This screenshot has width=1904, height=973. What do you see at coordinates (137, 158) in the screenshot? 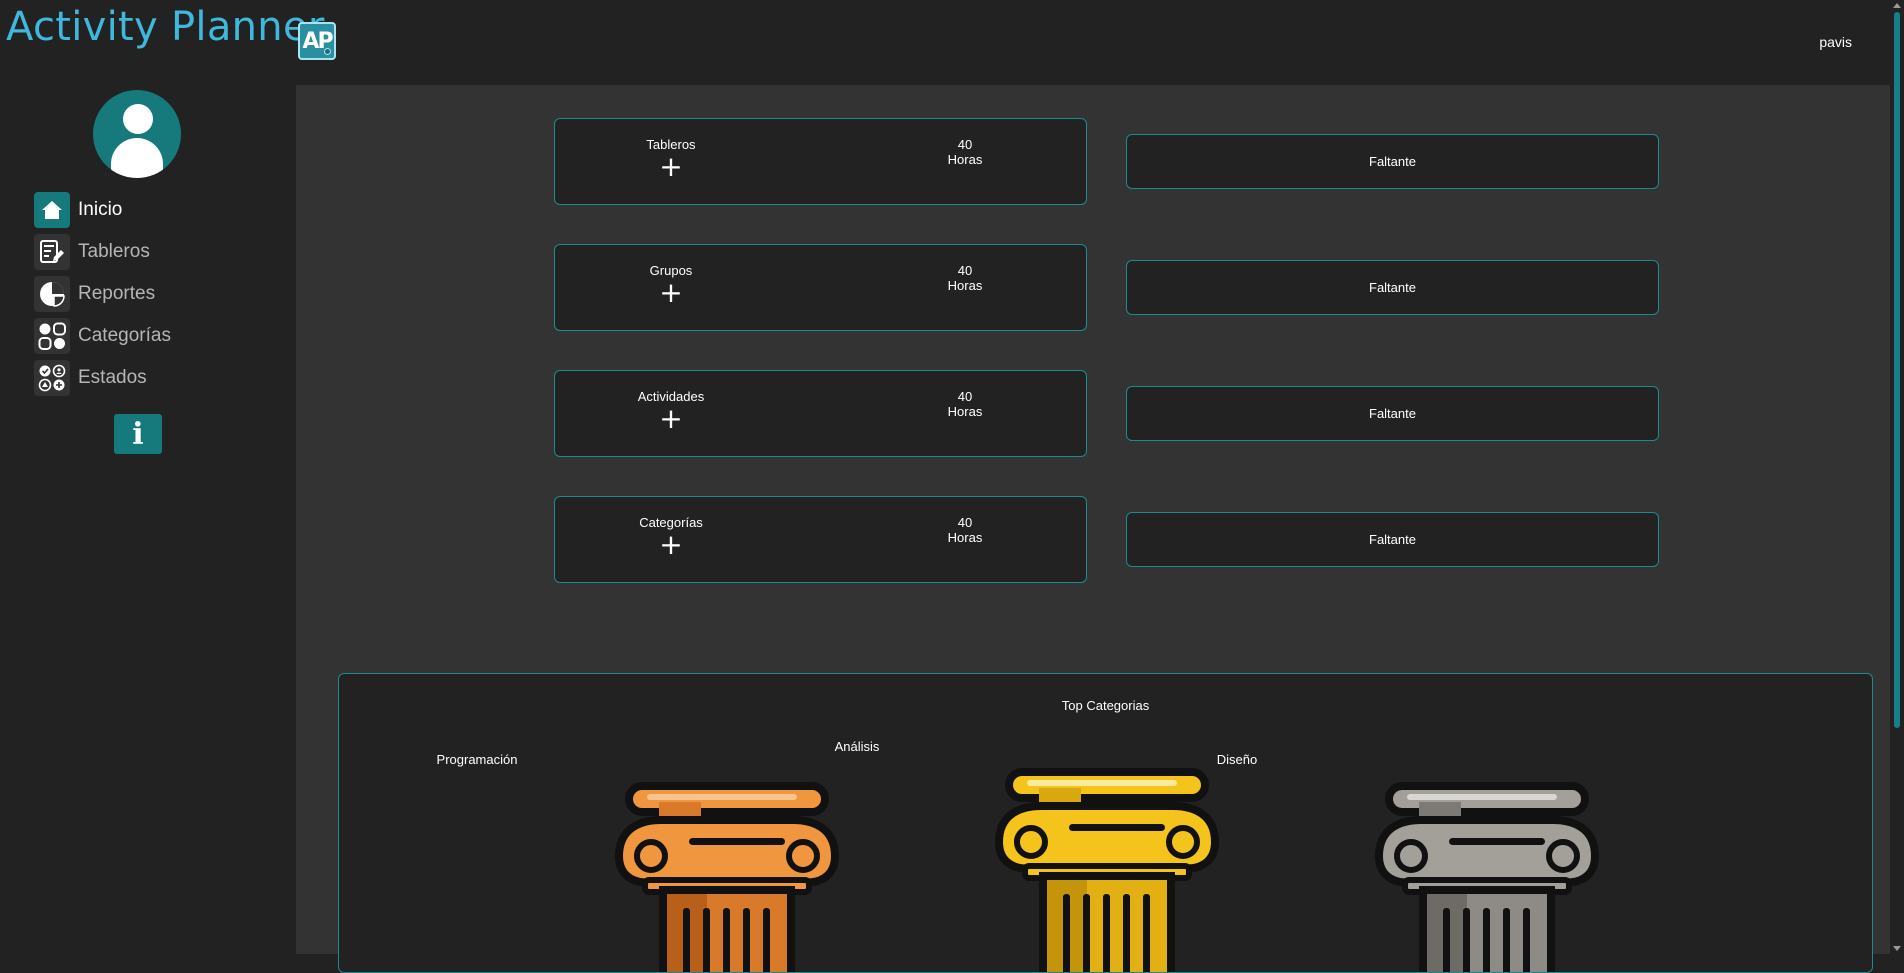
I see `avatar-body` at bounding box center [137, 158].